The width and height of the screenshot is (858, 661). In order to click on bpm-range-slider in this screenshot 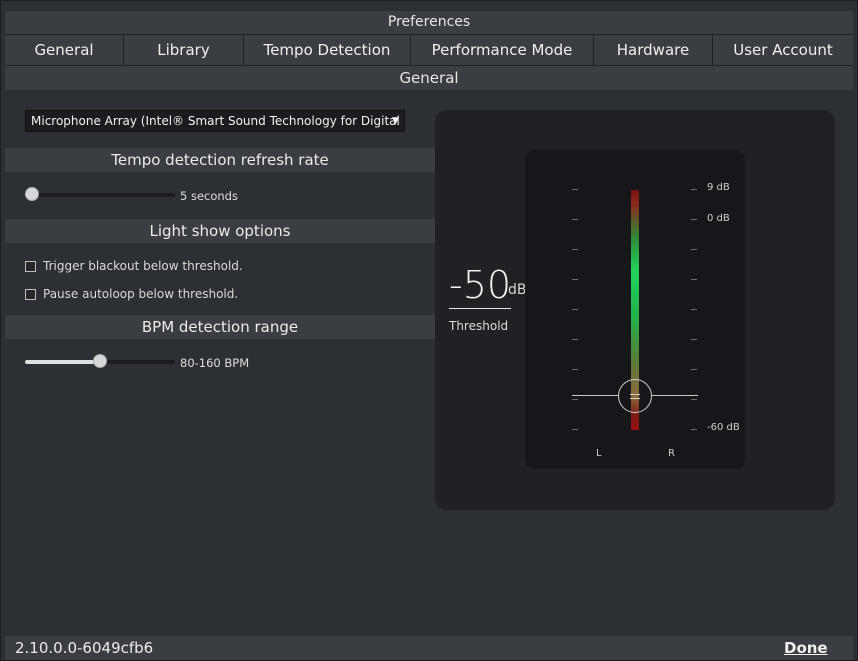, I will do `click(100, 361)`.